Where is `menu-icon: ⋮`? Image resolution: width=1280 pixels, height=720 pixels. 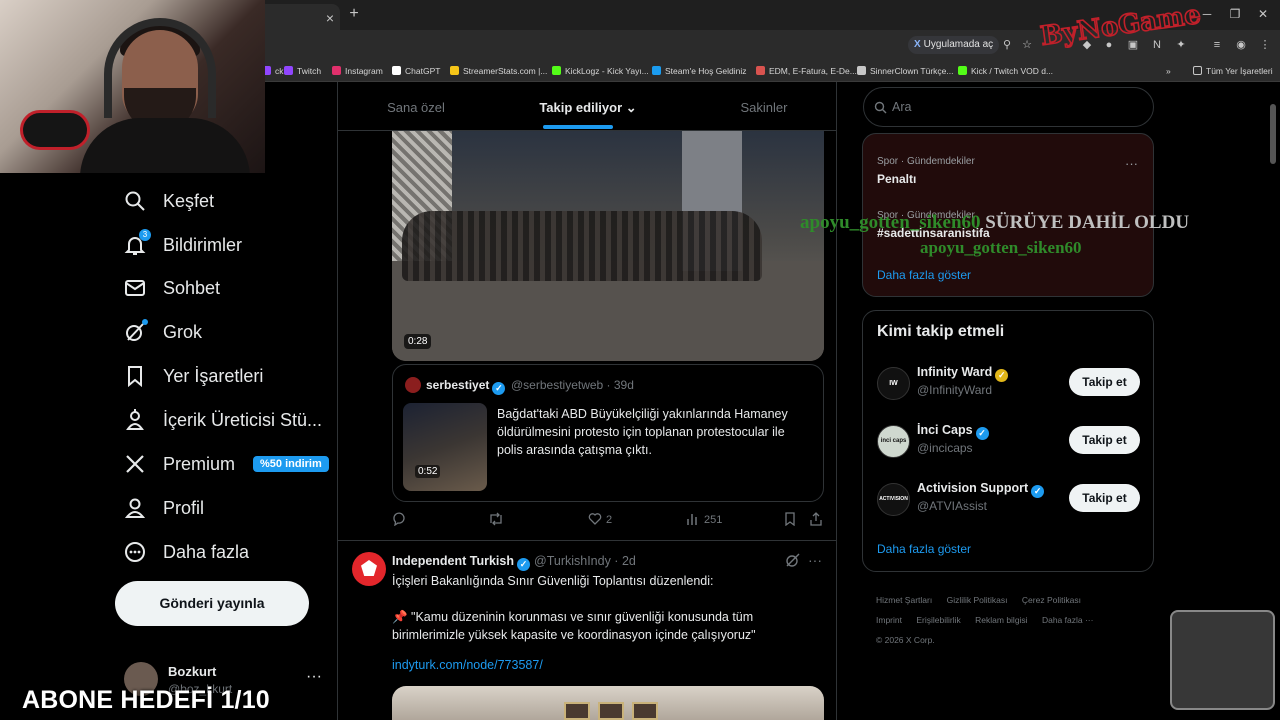
menu-icon: ⋮ is located at coordinates (1265, 45).